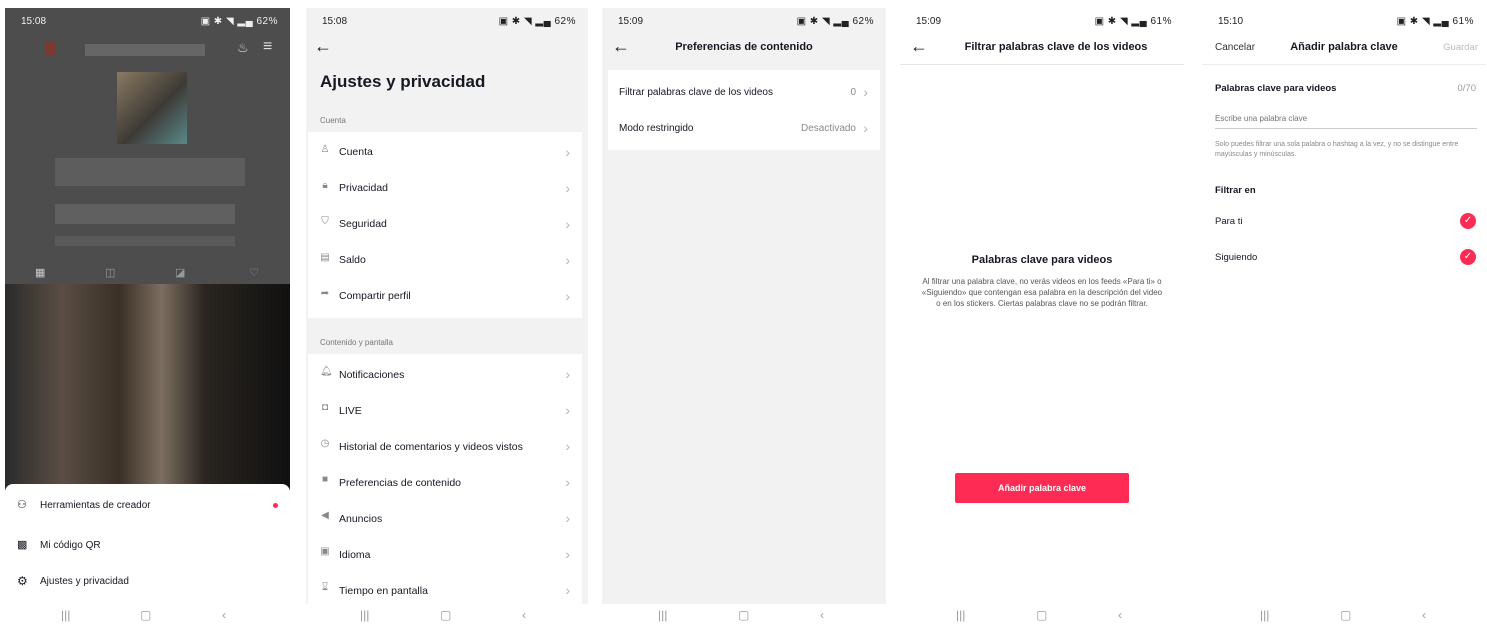  What do you see at coordinates (145, 241) in the screenshot?
I see `bio-blurred` at bounding box center [145, 241].